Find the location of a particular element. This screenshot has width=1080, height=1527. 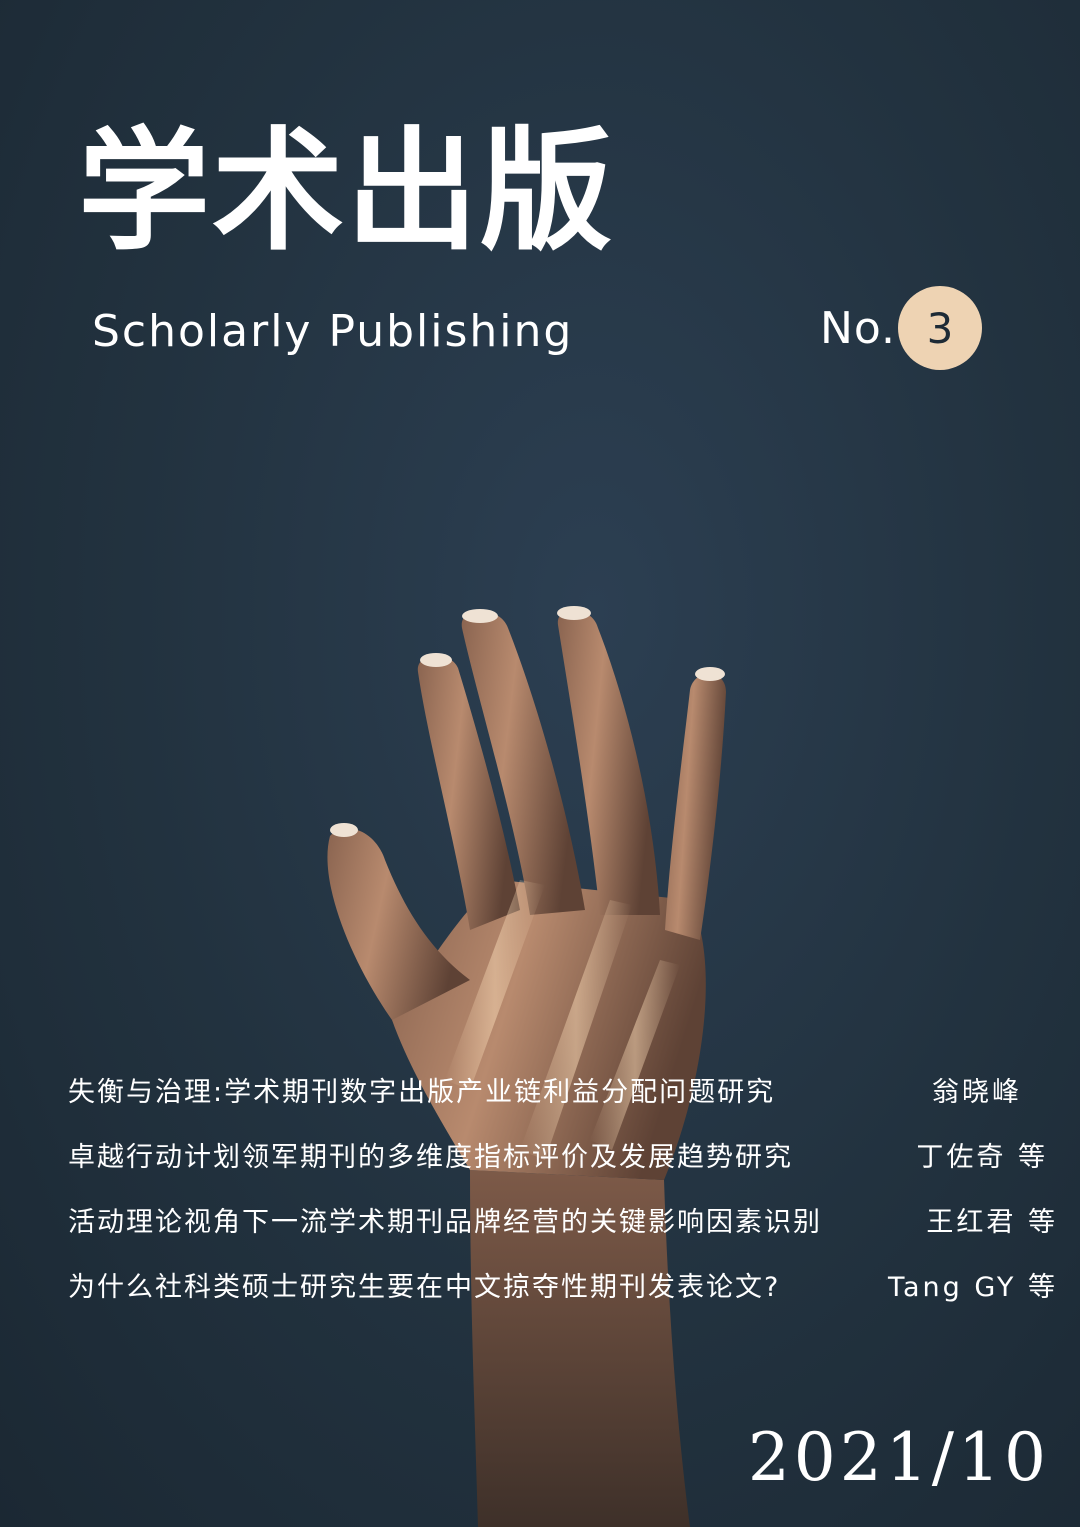

issue-label: No. 3 is located at coordinates (901, 328).